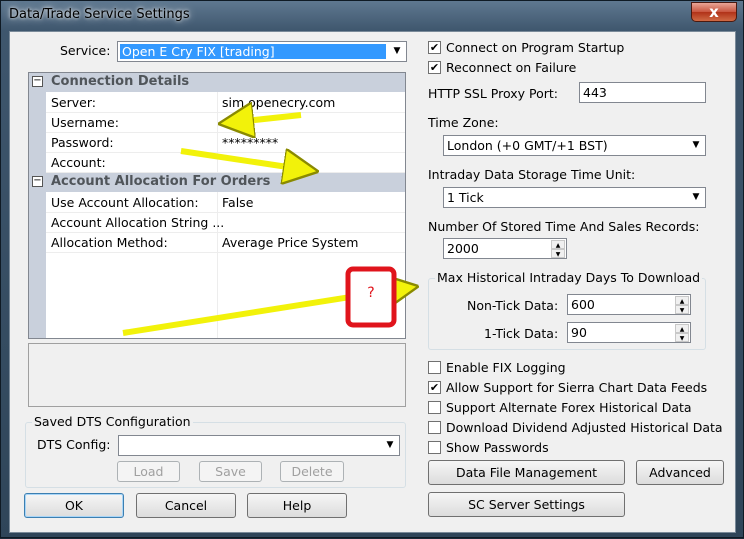  I want to click on annotation-callout-text: ?, so click(371, 293).